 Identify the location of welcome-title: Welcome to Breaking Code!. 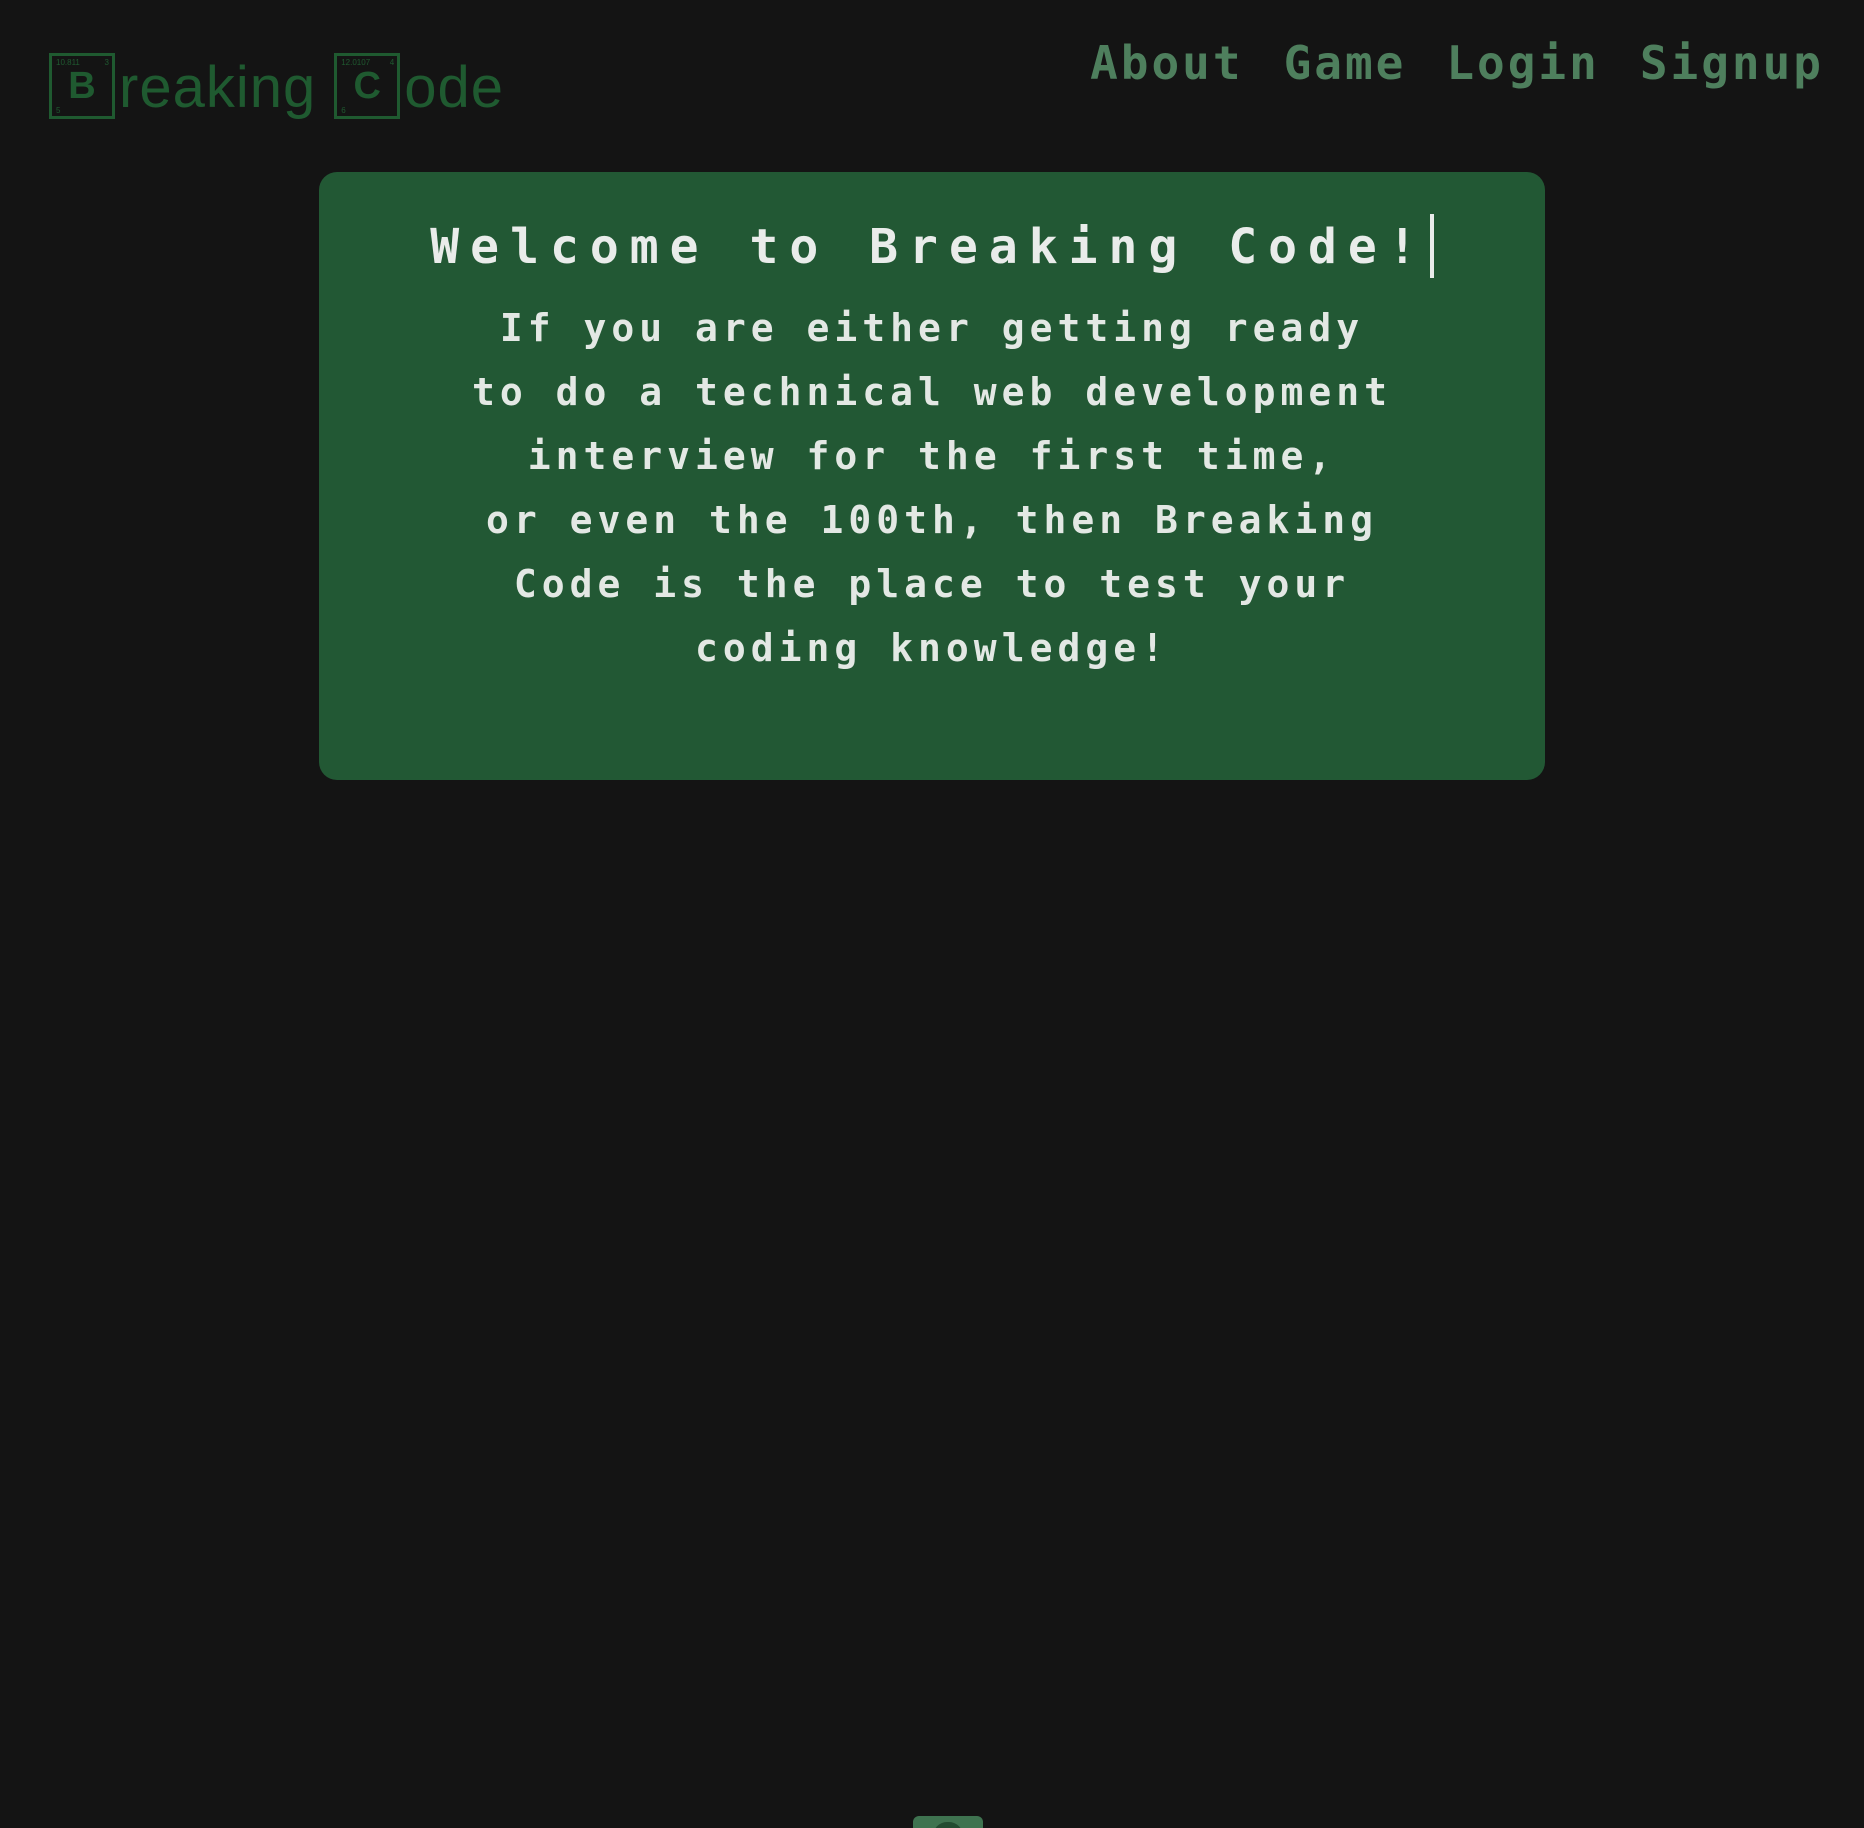
(932, 225).